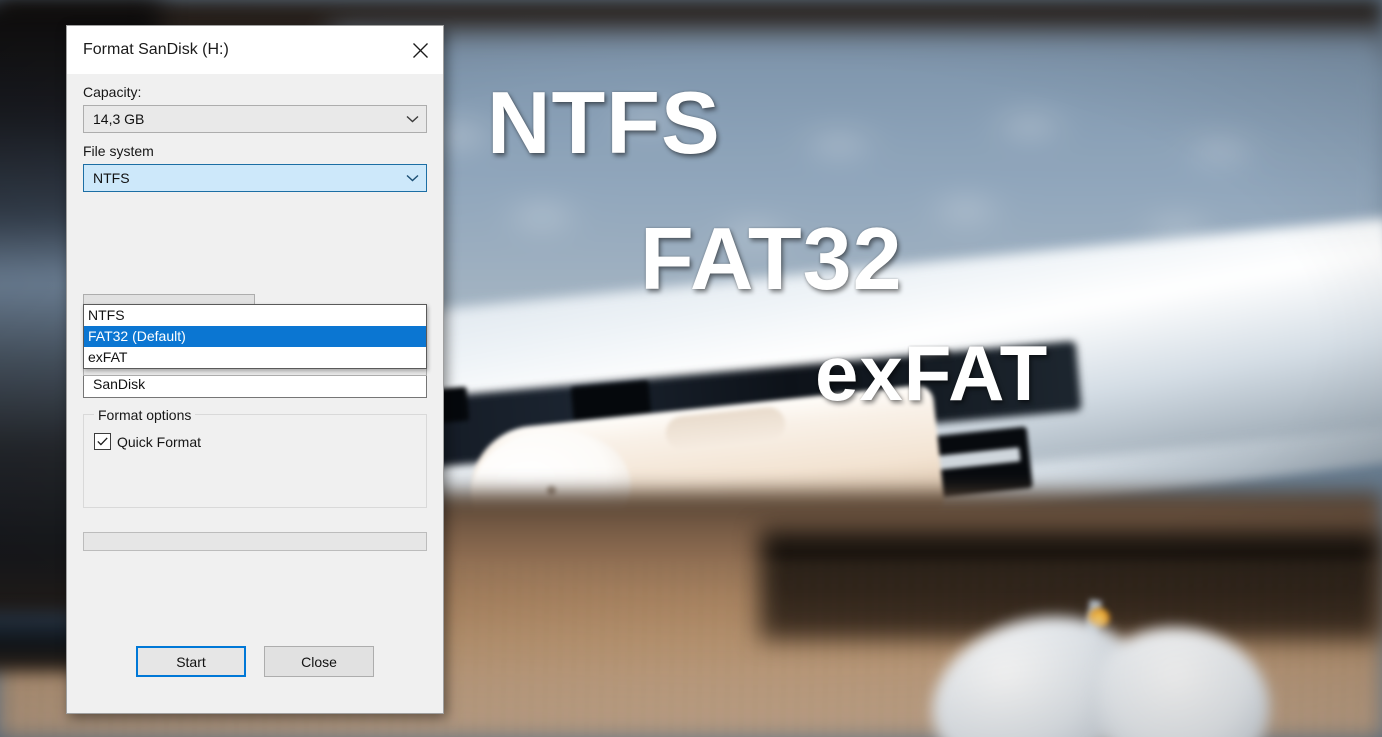 The width and height of the screenshot is (1382, 737). Describe the element at coordinates (255, 357) in the screenshot. I see `dropdown-option-exfat: exFAT` at that location.